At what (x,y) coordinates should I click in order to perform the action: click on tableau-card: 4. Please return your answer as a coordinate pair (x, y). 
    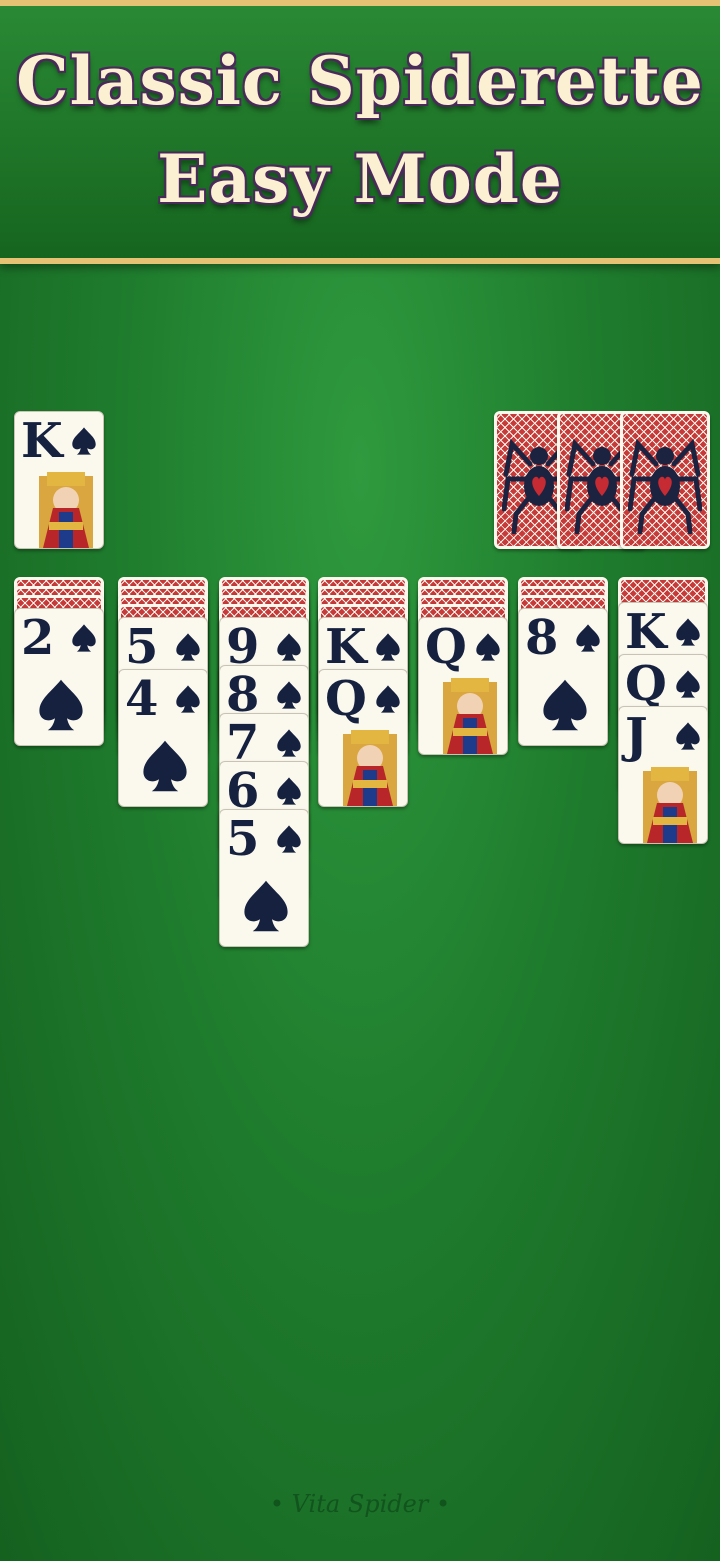
    Looking at the image, I should click on (163, 738).